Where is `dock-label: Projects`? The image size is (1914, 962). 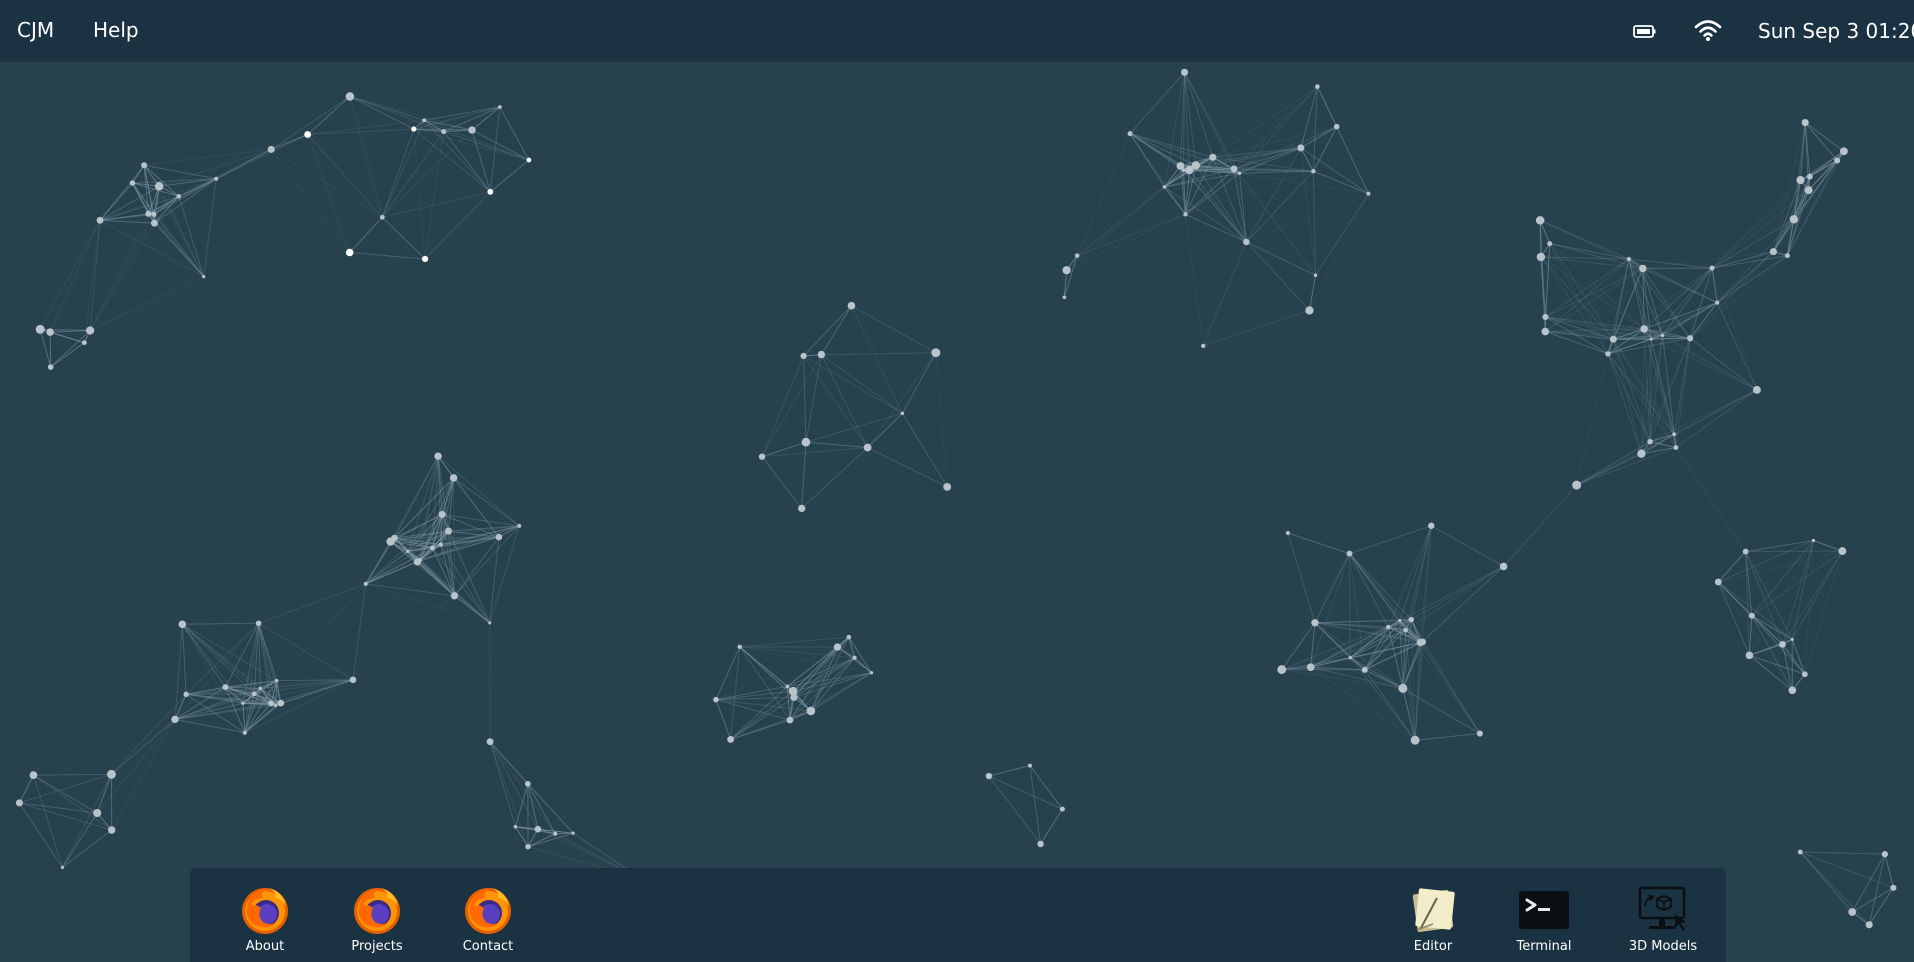
dock-label: Projects is located at coordinates (377, 946).